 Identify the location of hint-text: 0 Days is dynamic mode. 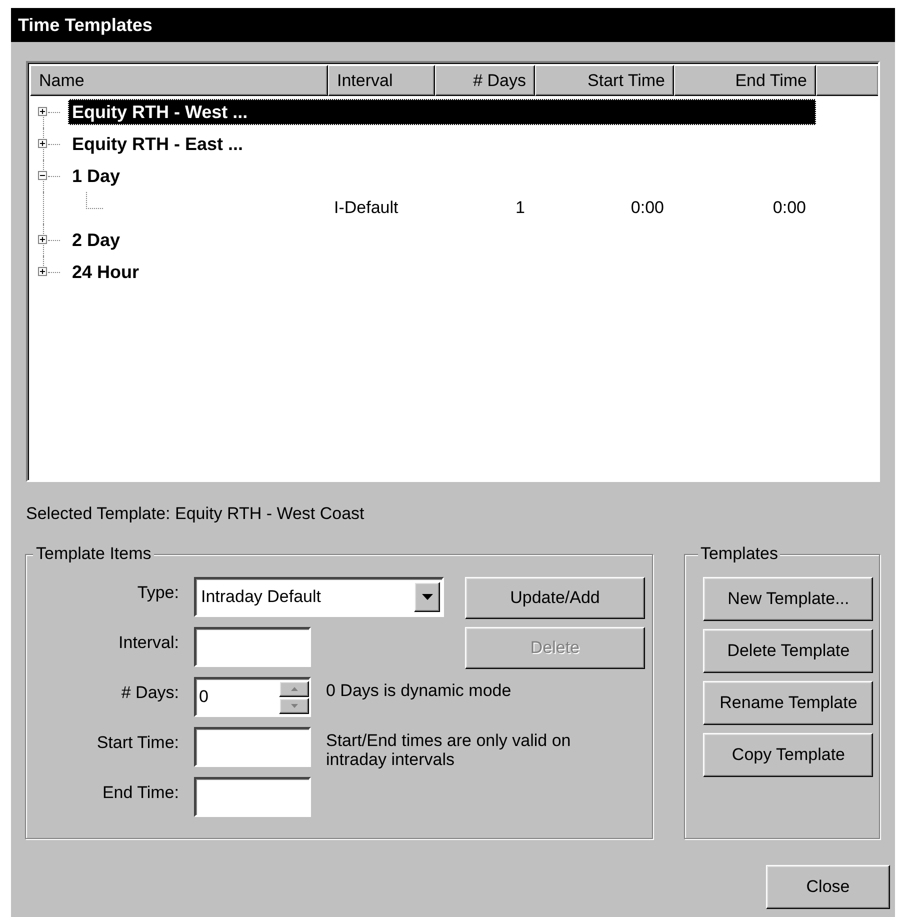
(419, 690).